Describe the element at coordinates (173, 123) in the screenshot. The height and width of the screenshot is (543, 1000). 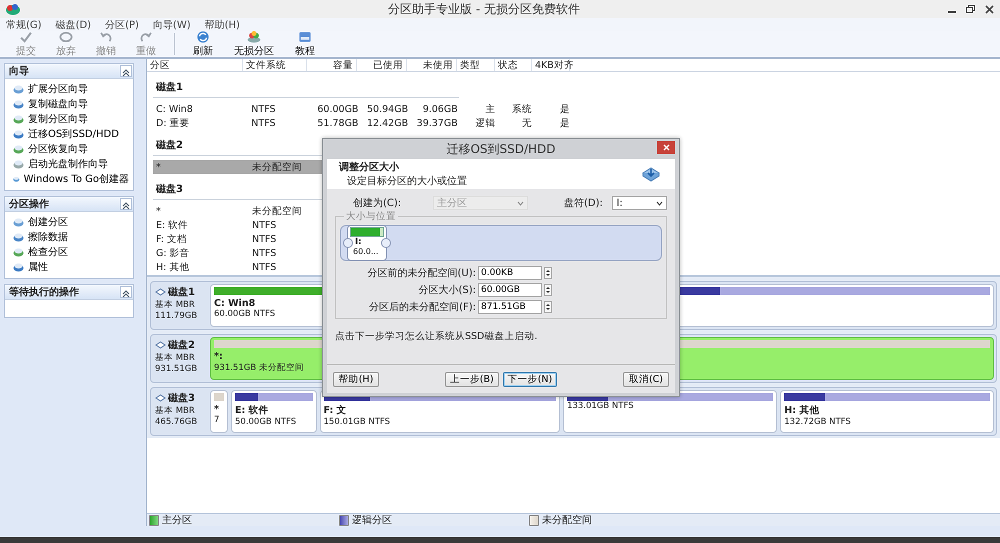
I see `table-cell-text: D: 重要` at that location.